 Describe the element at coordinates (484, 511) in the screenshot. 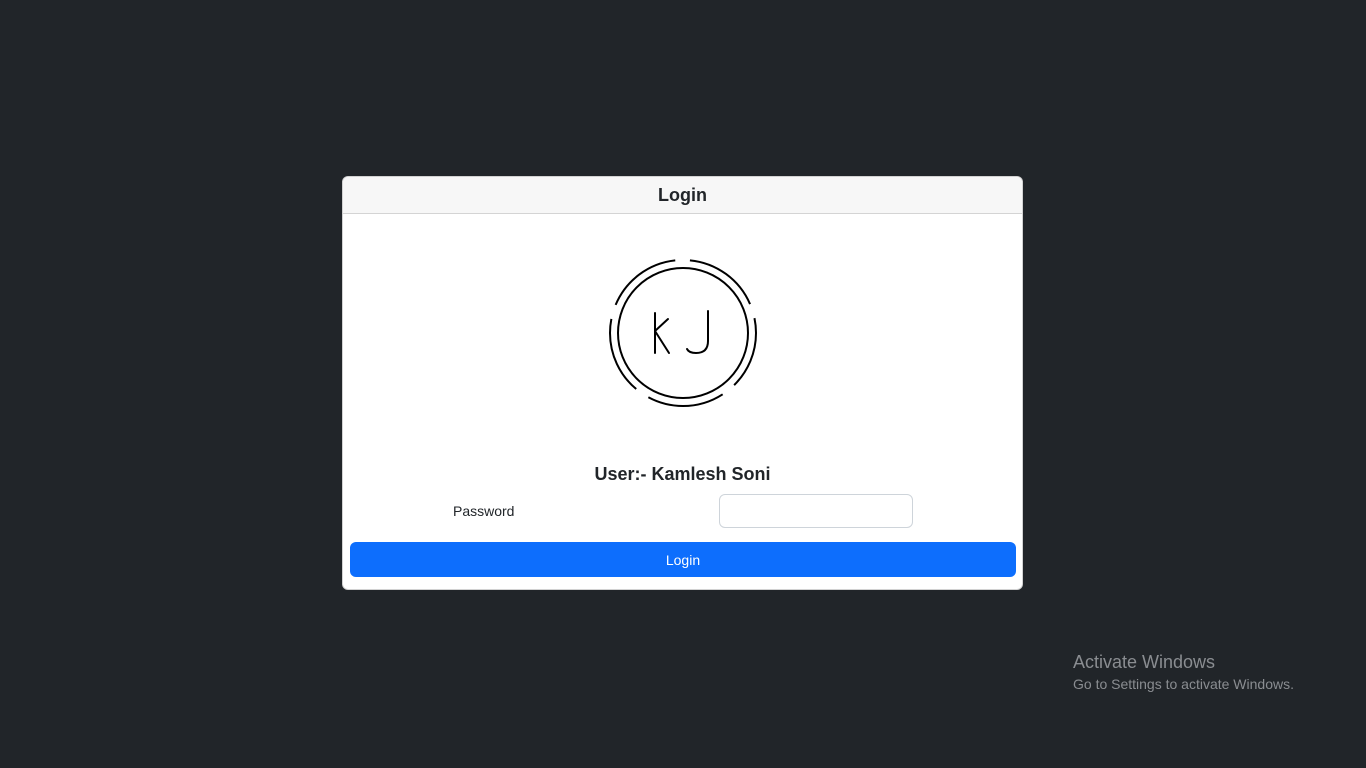

I see `password-label: Password` at that location.